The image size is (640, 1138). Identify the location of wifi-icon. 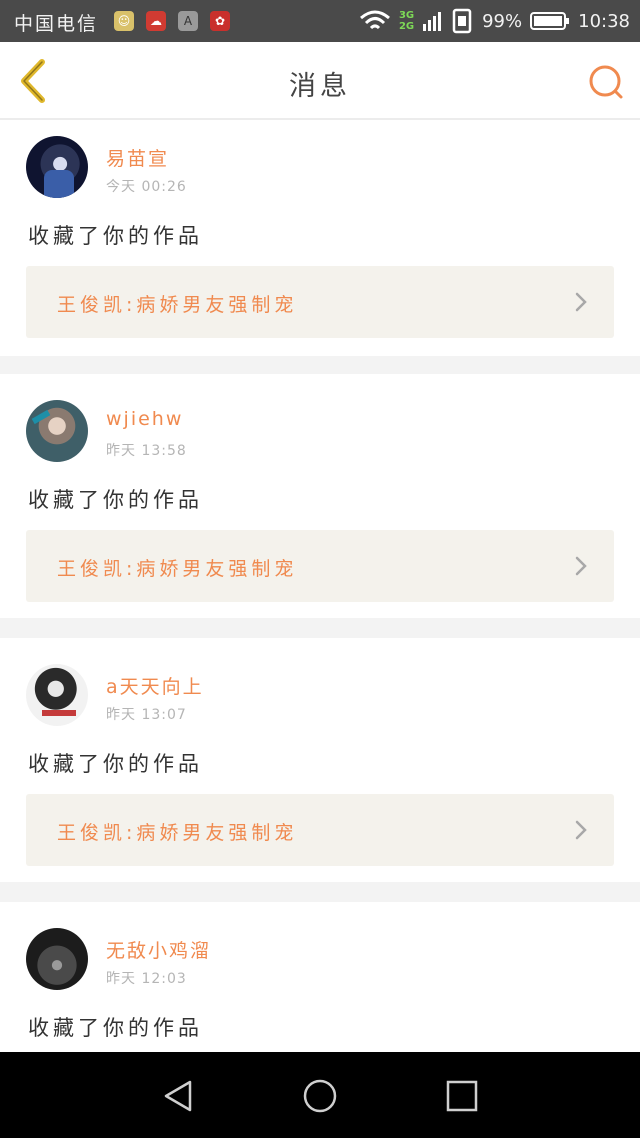
(374, 20).